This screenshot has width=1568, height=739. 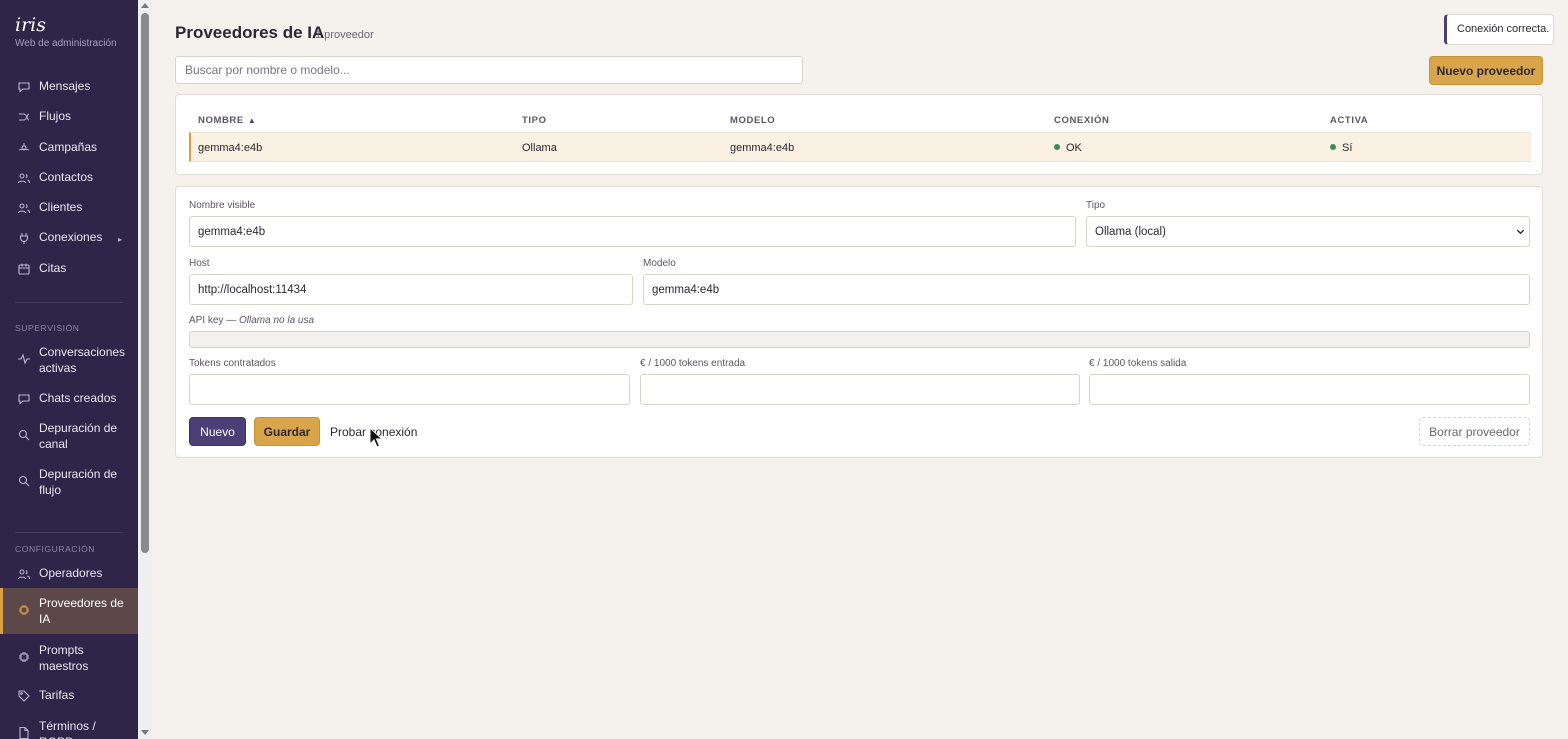 What do you see at coordinates (1068, 148) in the screenshot?
I see `cell-conexion: OK` at bounding box center [1068, 148].